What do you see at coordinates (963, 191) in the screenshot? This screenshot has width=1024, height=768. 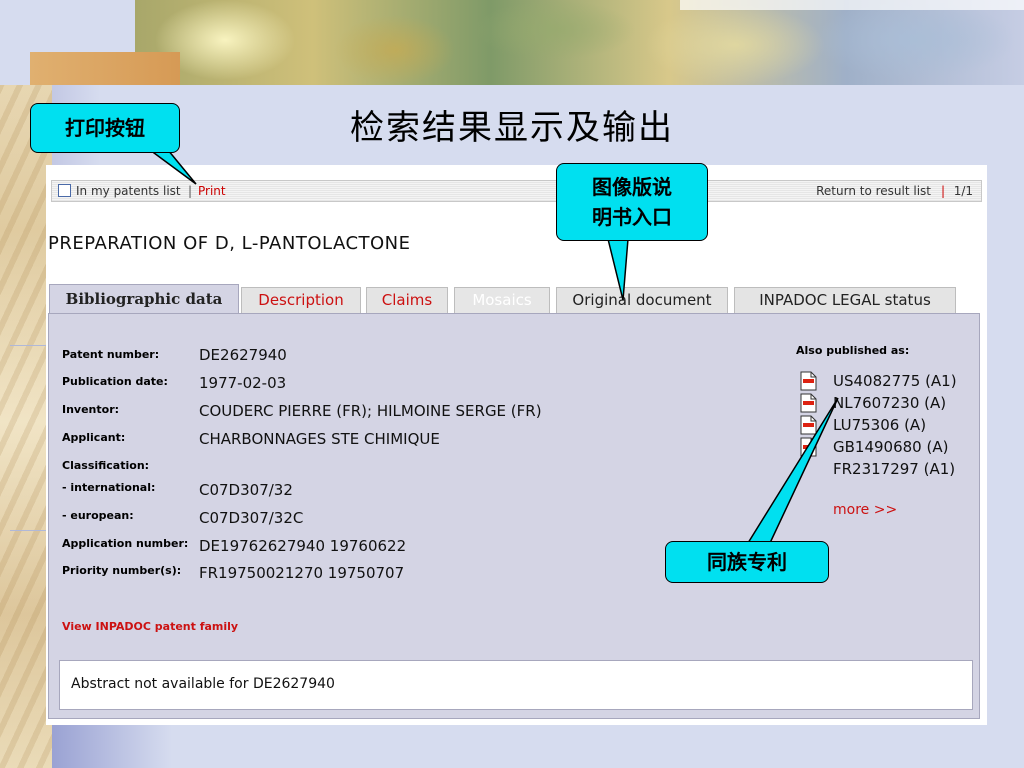 I see `page-indicator: 1/1` at bounding box center [963, 191].